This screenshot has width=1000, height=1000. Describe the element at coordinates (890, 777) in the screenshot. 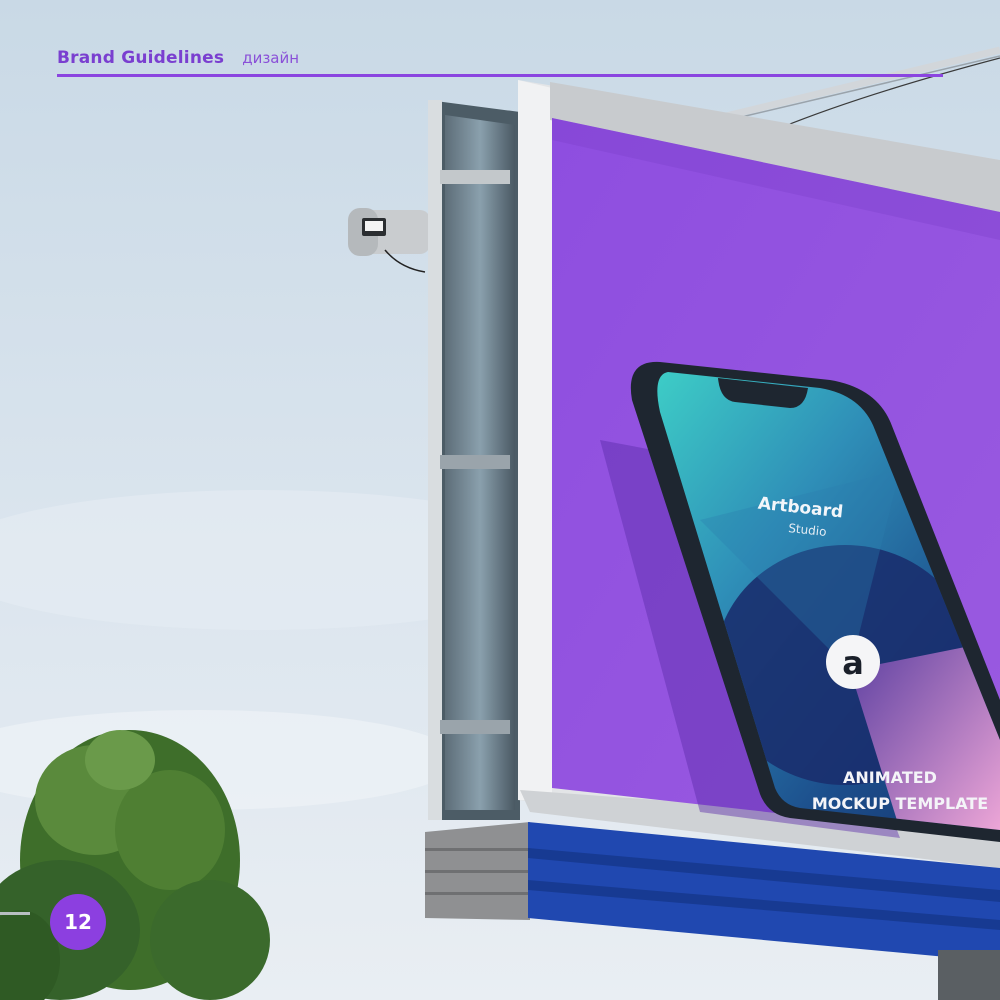

I see `ad-headline-line1: ANIMATED` at that location.